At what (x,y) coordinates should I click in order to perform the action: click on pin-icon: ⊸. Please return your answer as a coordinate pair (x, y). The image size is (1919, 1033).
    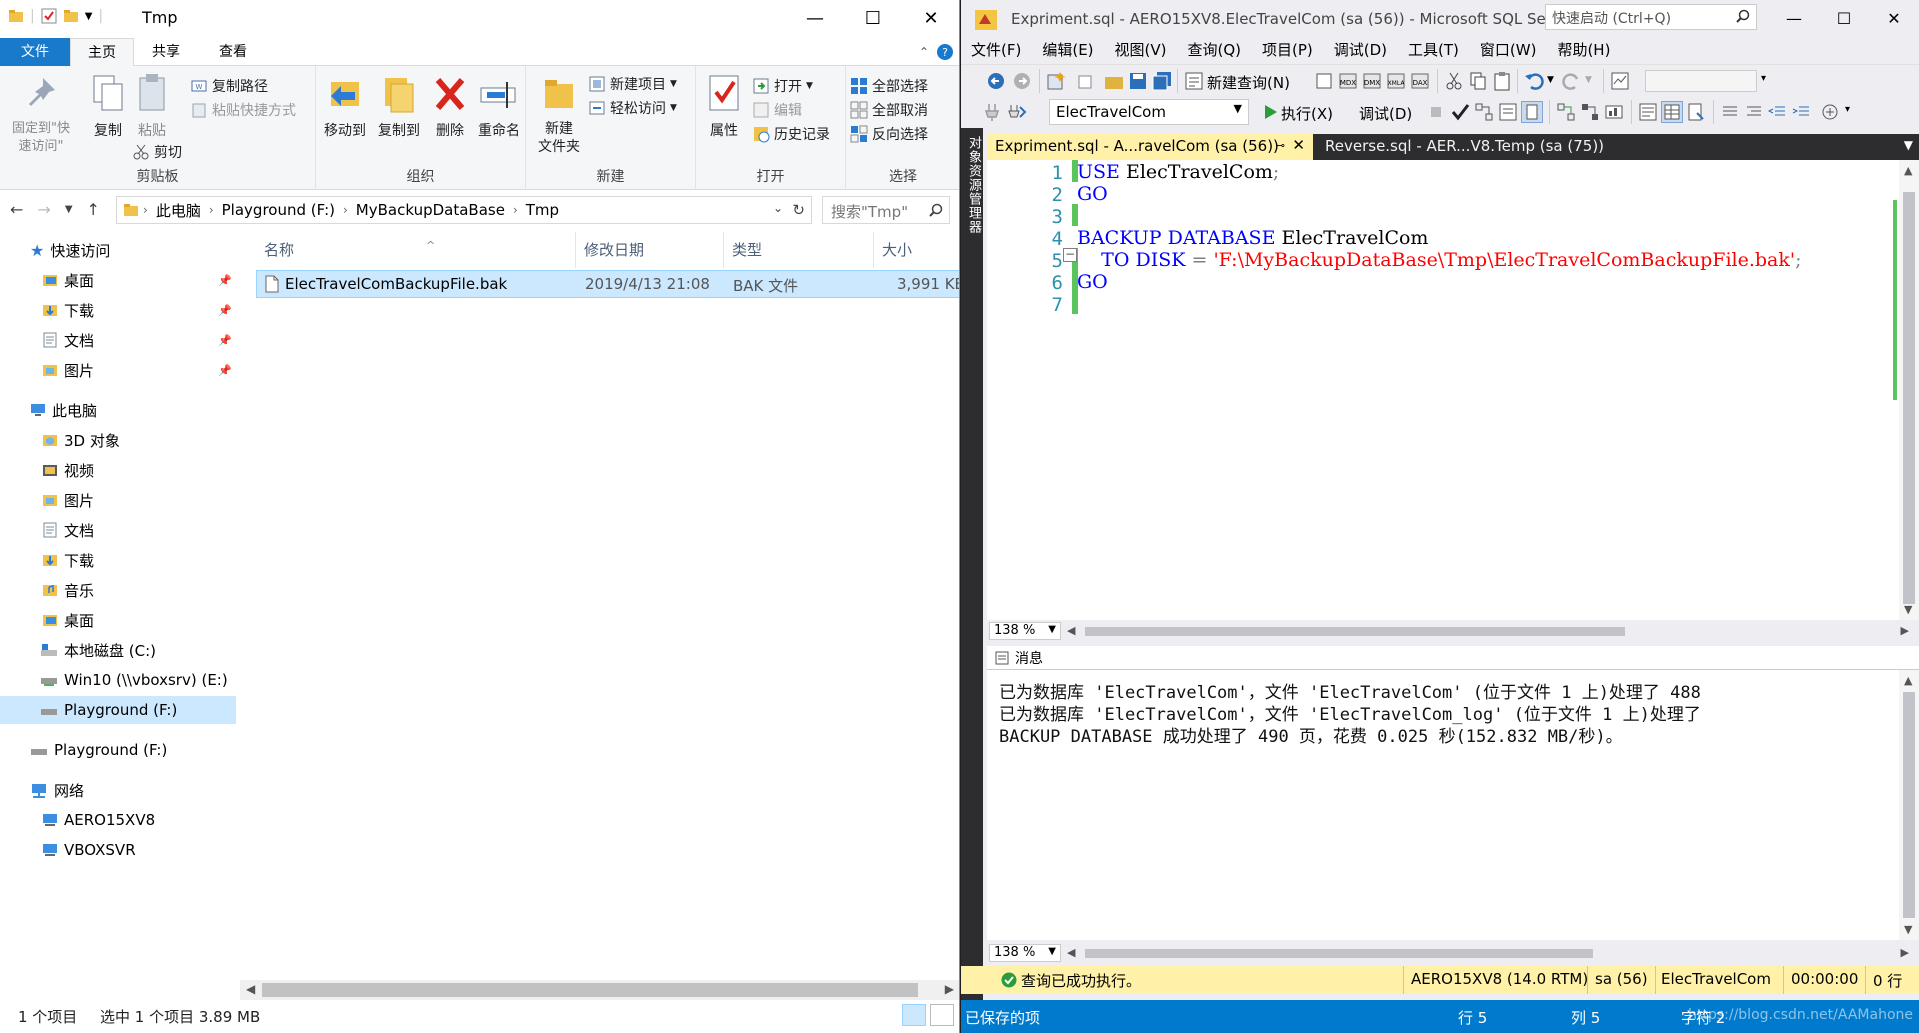
    Looking at the image, I should click on (1280, 145).